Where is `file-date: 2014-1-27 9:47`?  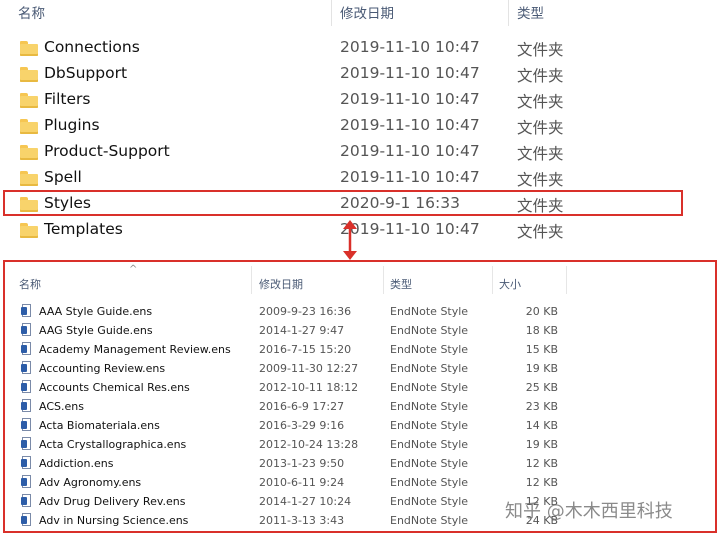 file-date: 2014-1-27 9:47 is located at coordinates (302, 330).